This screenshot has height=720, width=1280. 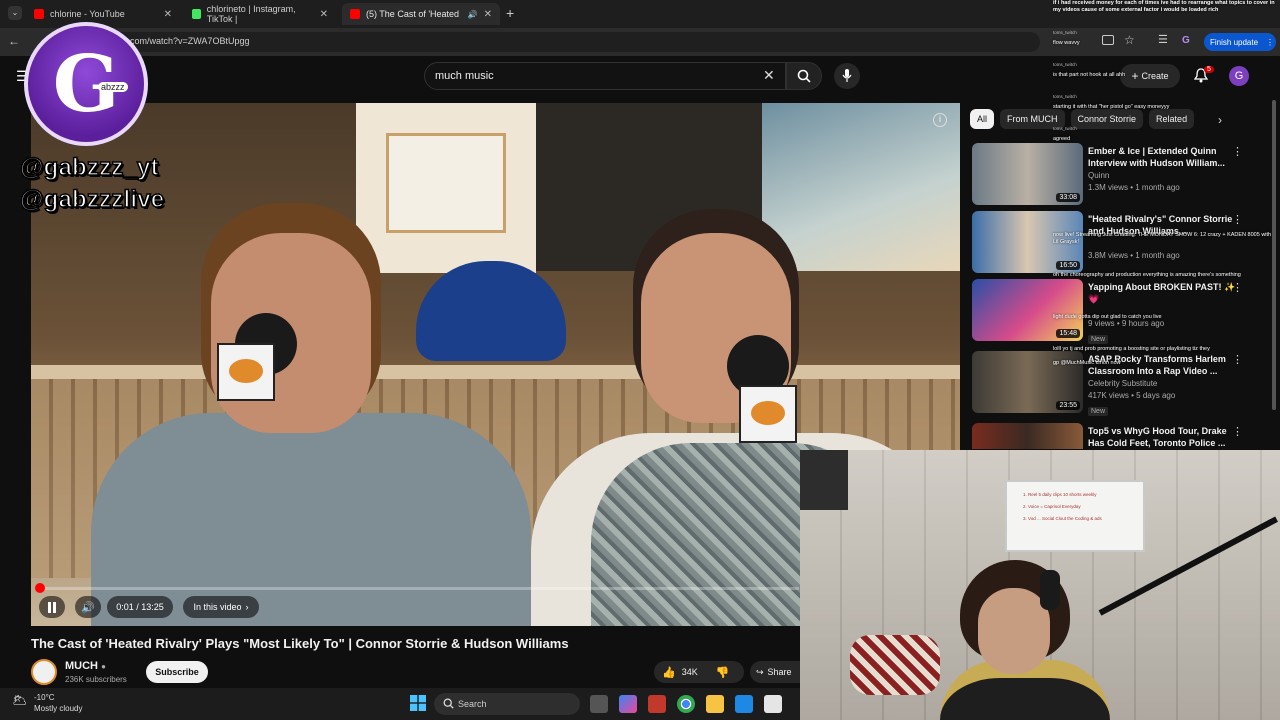 What do you see at coordinates (86, 84) in the screenshot?
I see `streamer-logo: G abzzz` at bounding box center [86, 84].